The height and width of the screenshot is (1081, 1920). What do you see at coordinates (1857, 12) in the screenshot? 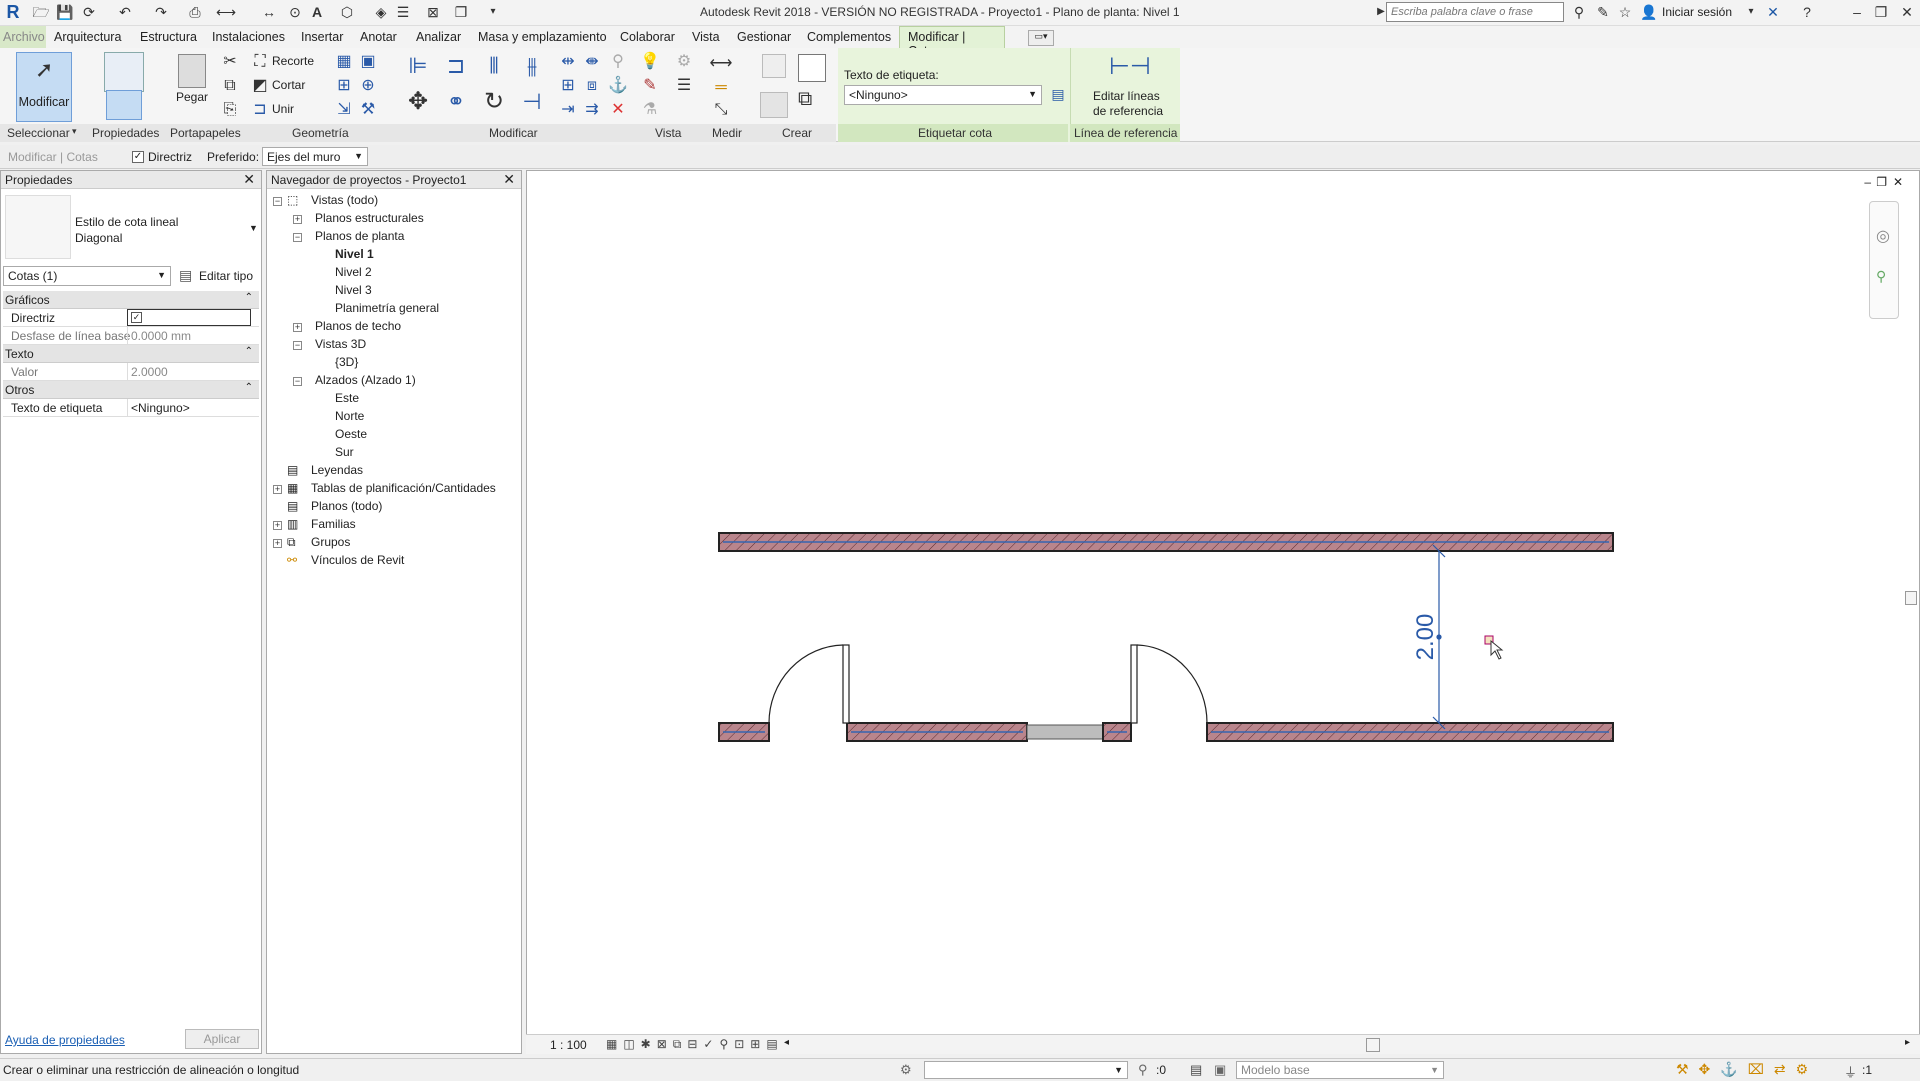
I see `minimize-icon: ‒` at bounding box center [1857, 12].